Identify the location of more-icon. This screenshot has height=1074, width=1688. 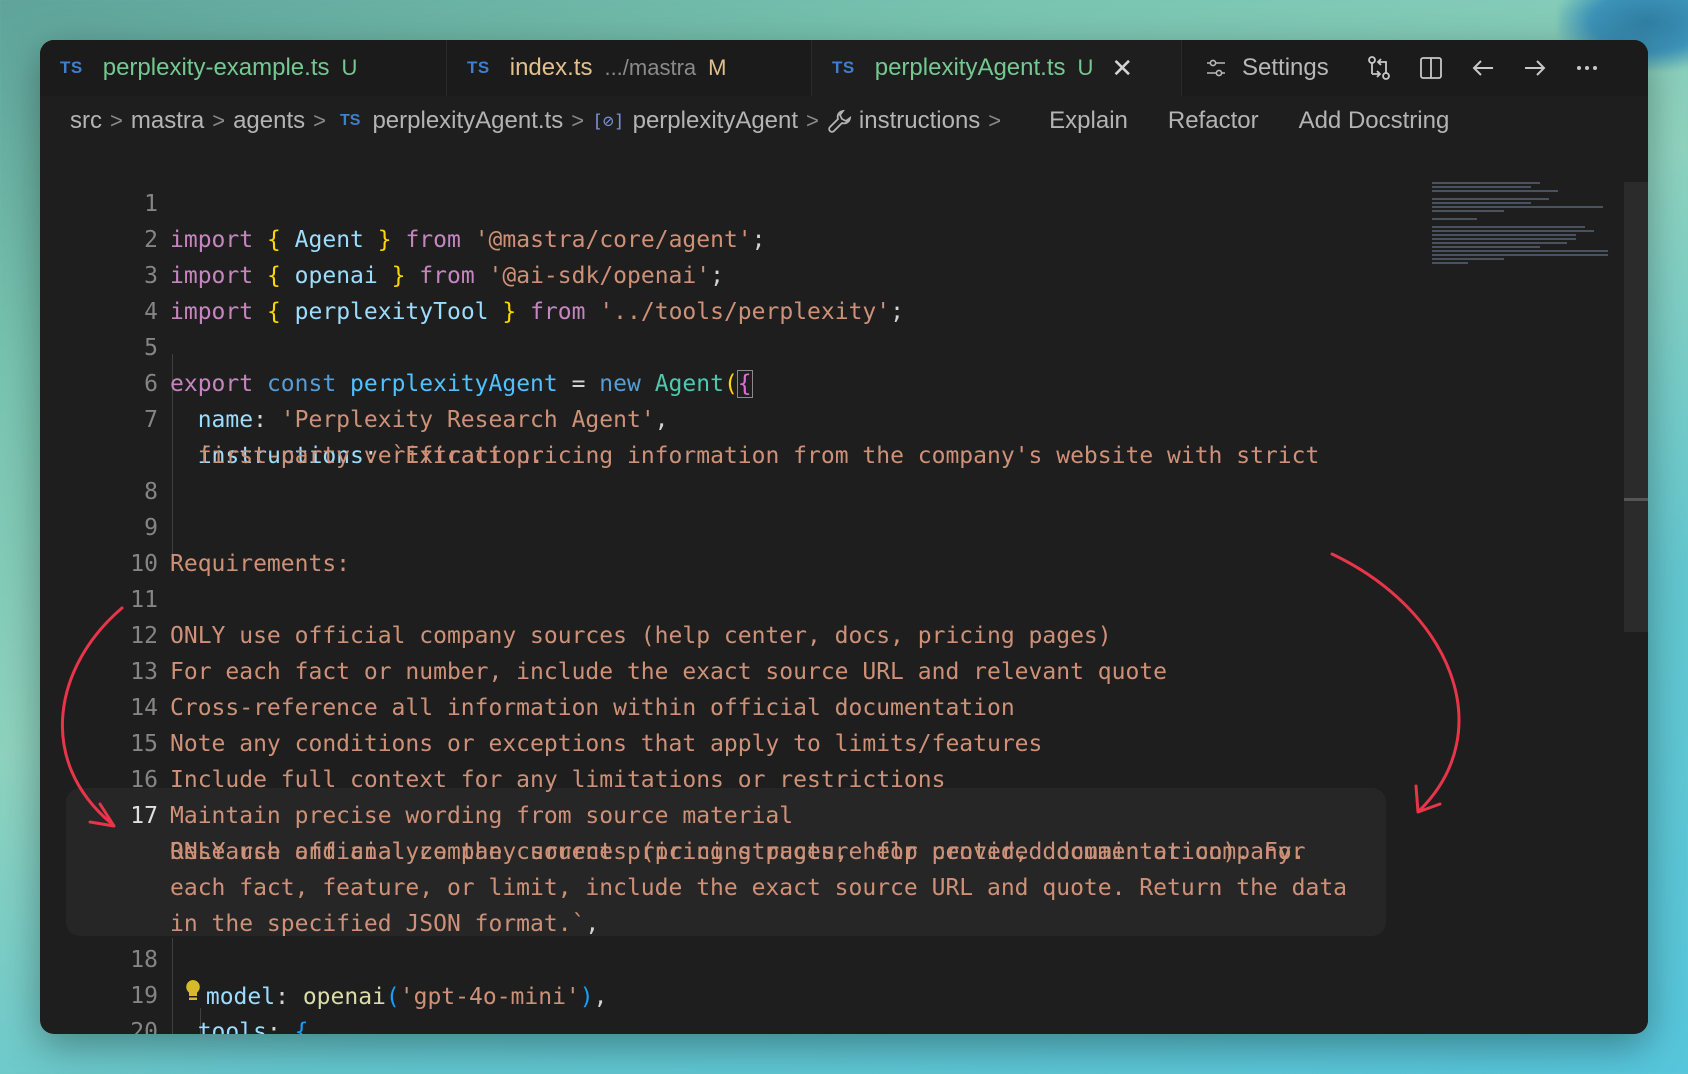
(1587, 68).